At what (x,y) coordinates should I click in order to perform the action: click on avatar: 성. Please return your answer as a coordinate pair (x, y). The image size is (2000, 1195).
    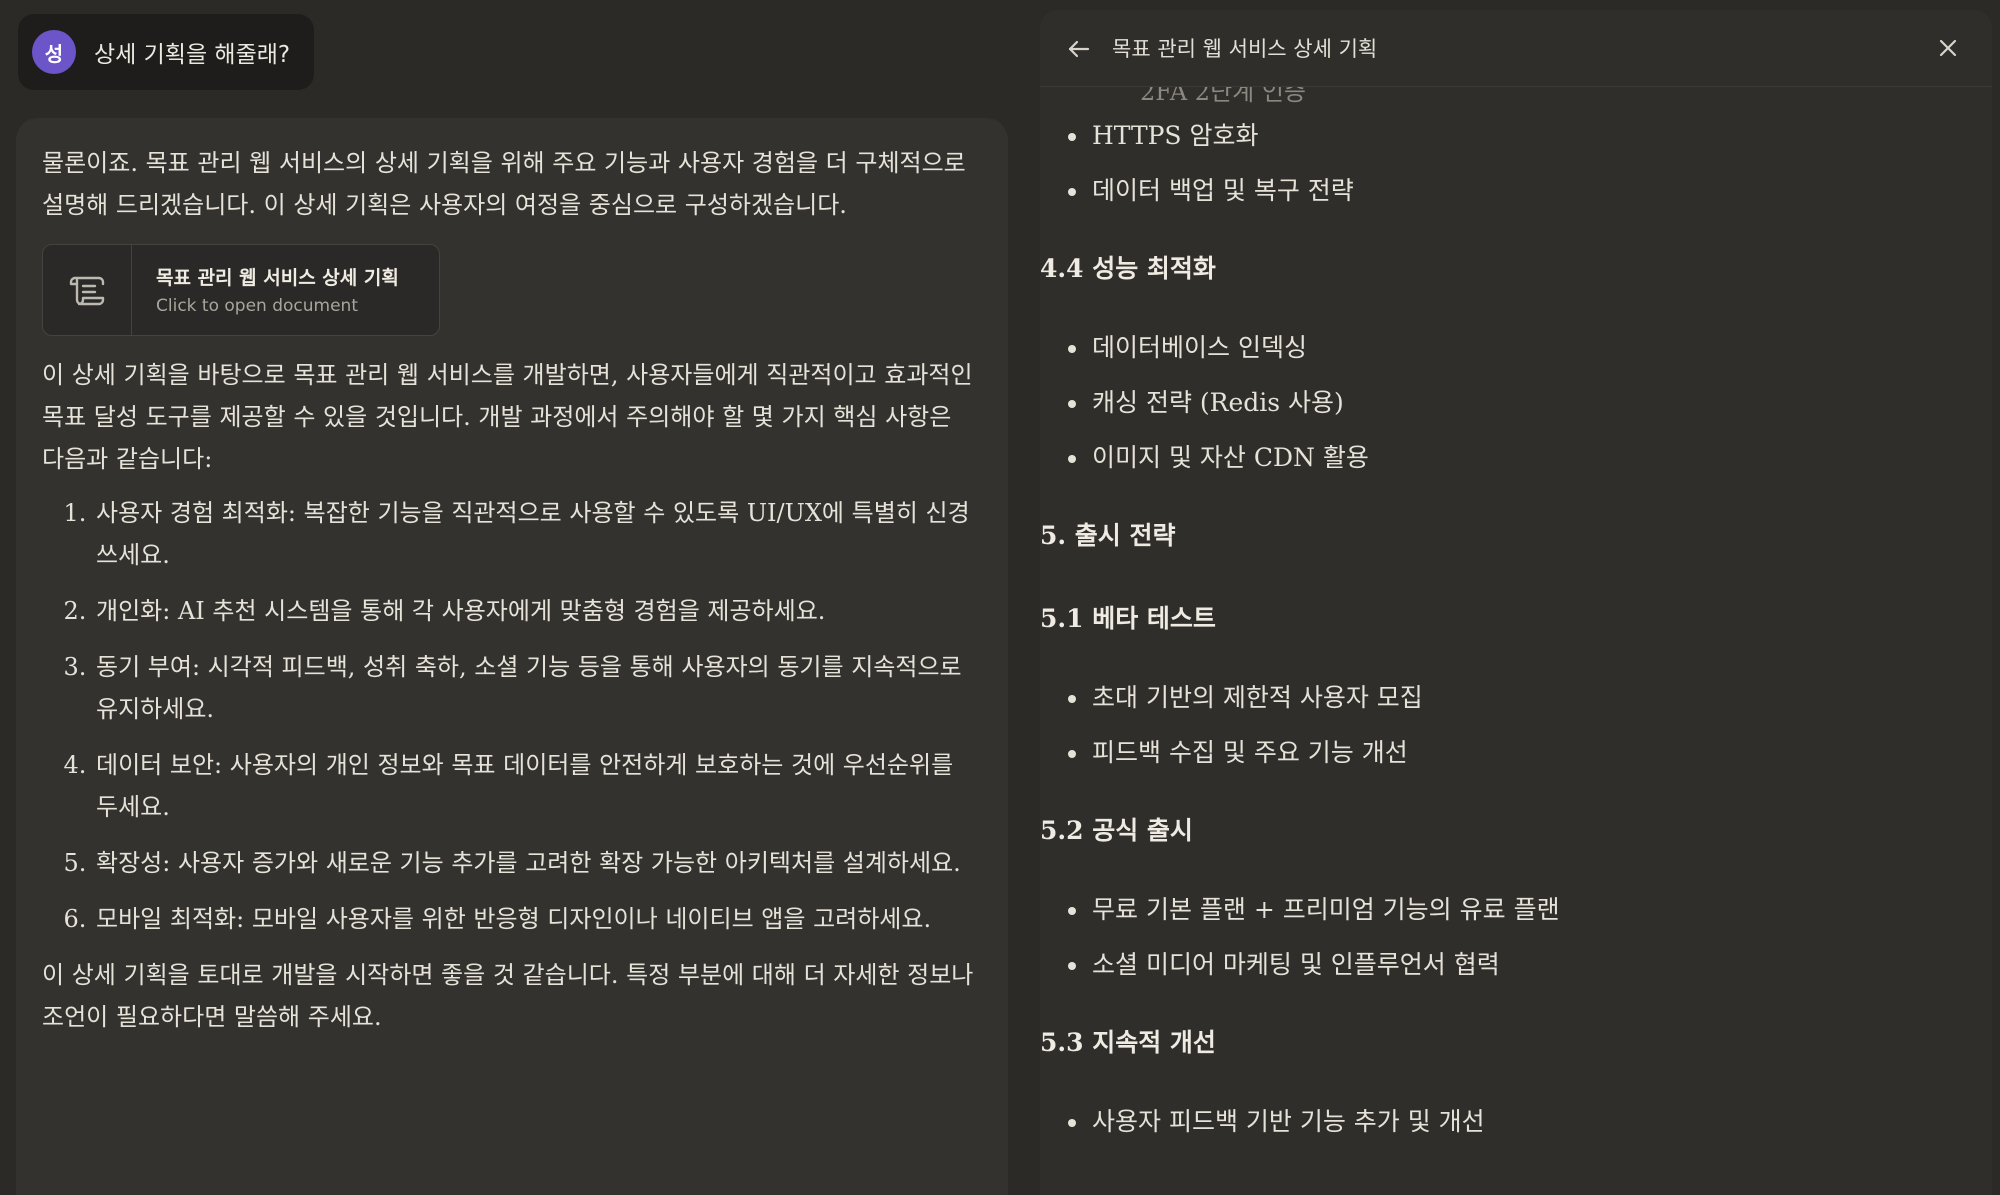
    Looking at the image, I should click on (54, 52).